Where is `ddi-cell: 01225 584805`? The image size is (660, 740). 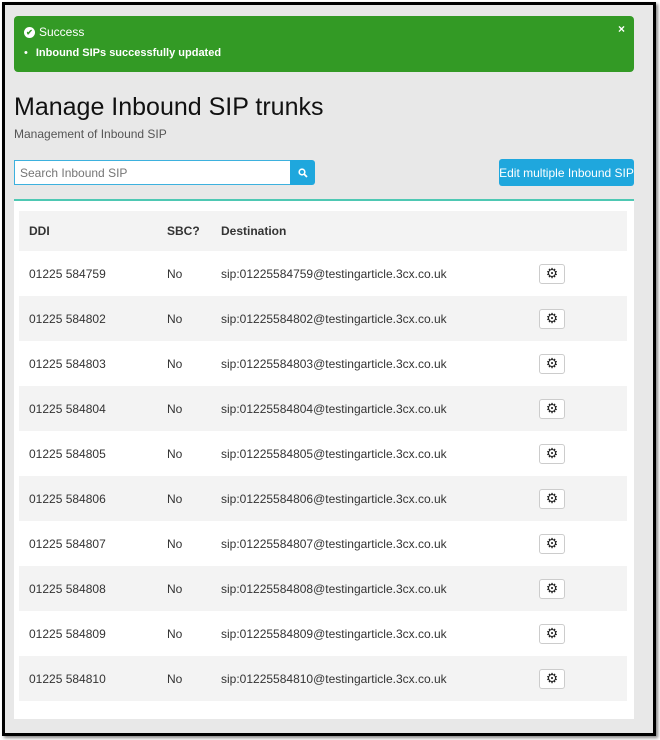 ddi-cell: 01225 584805 is located at coordinates (67, 453).